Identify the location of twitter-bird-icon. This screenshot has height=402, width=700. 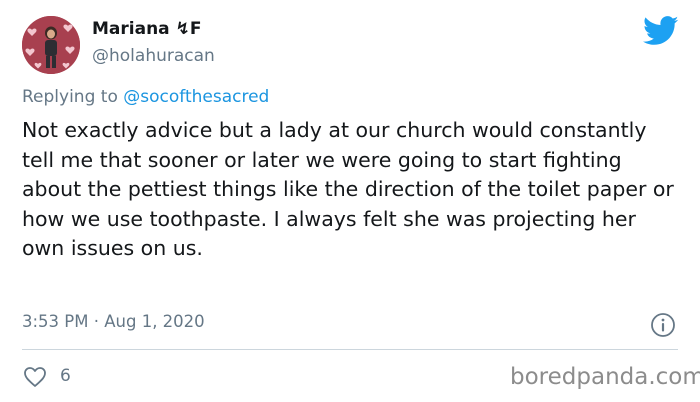
(661, 31).